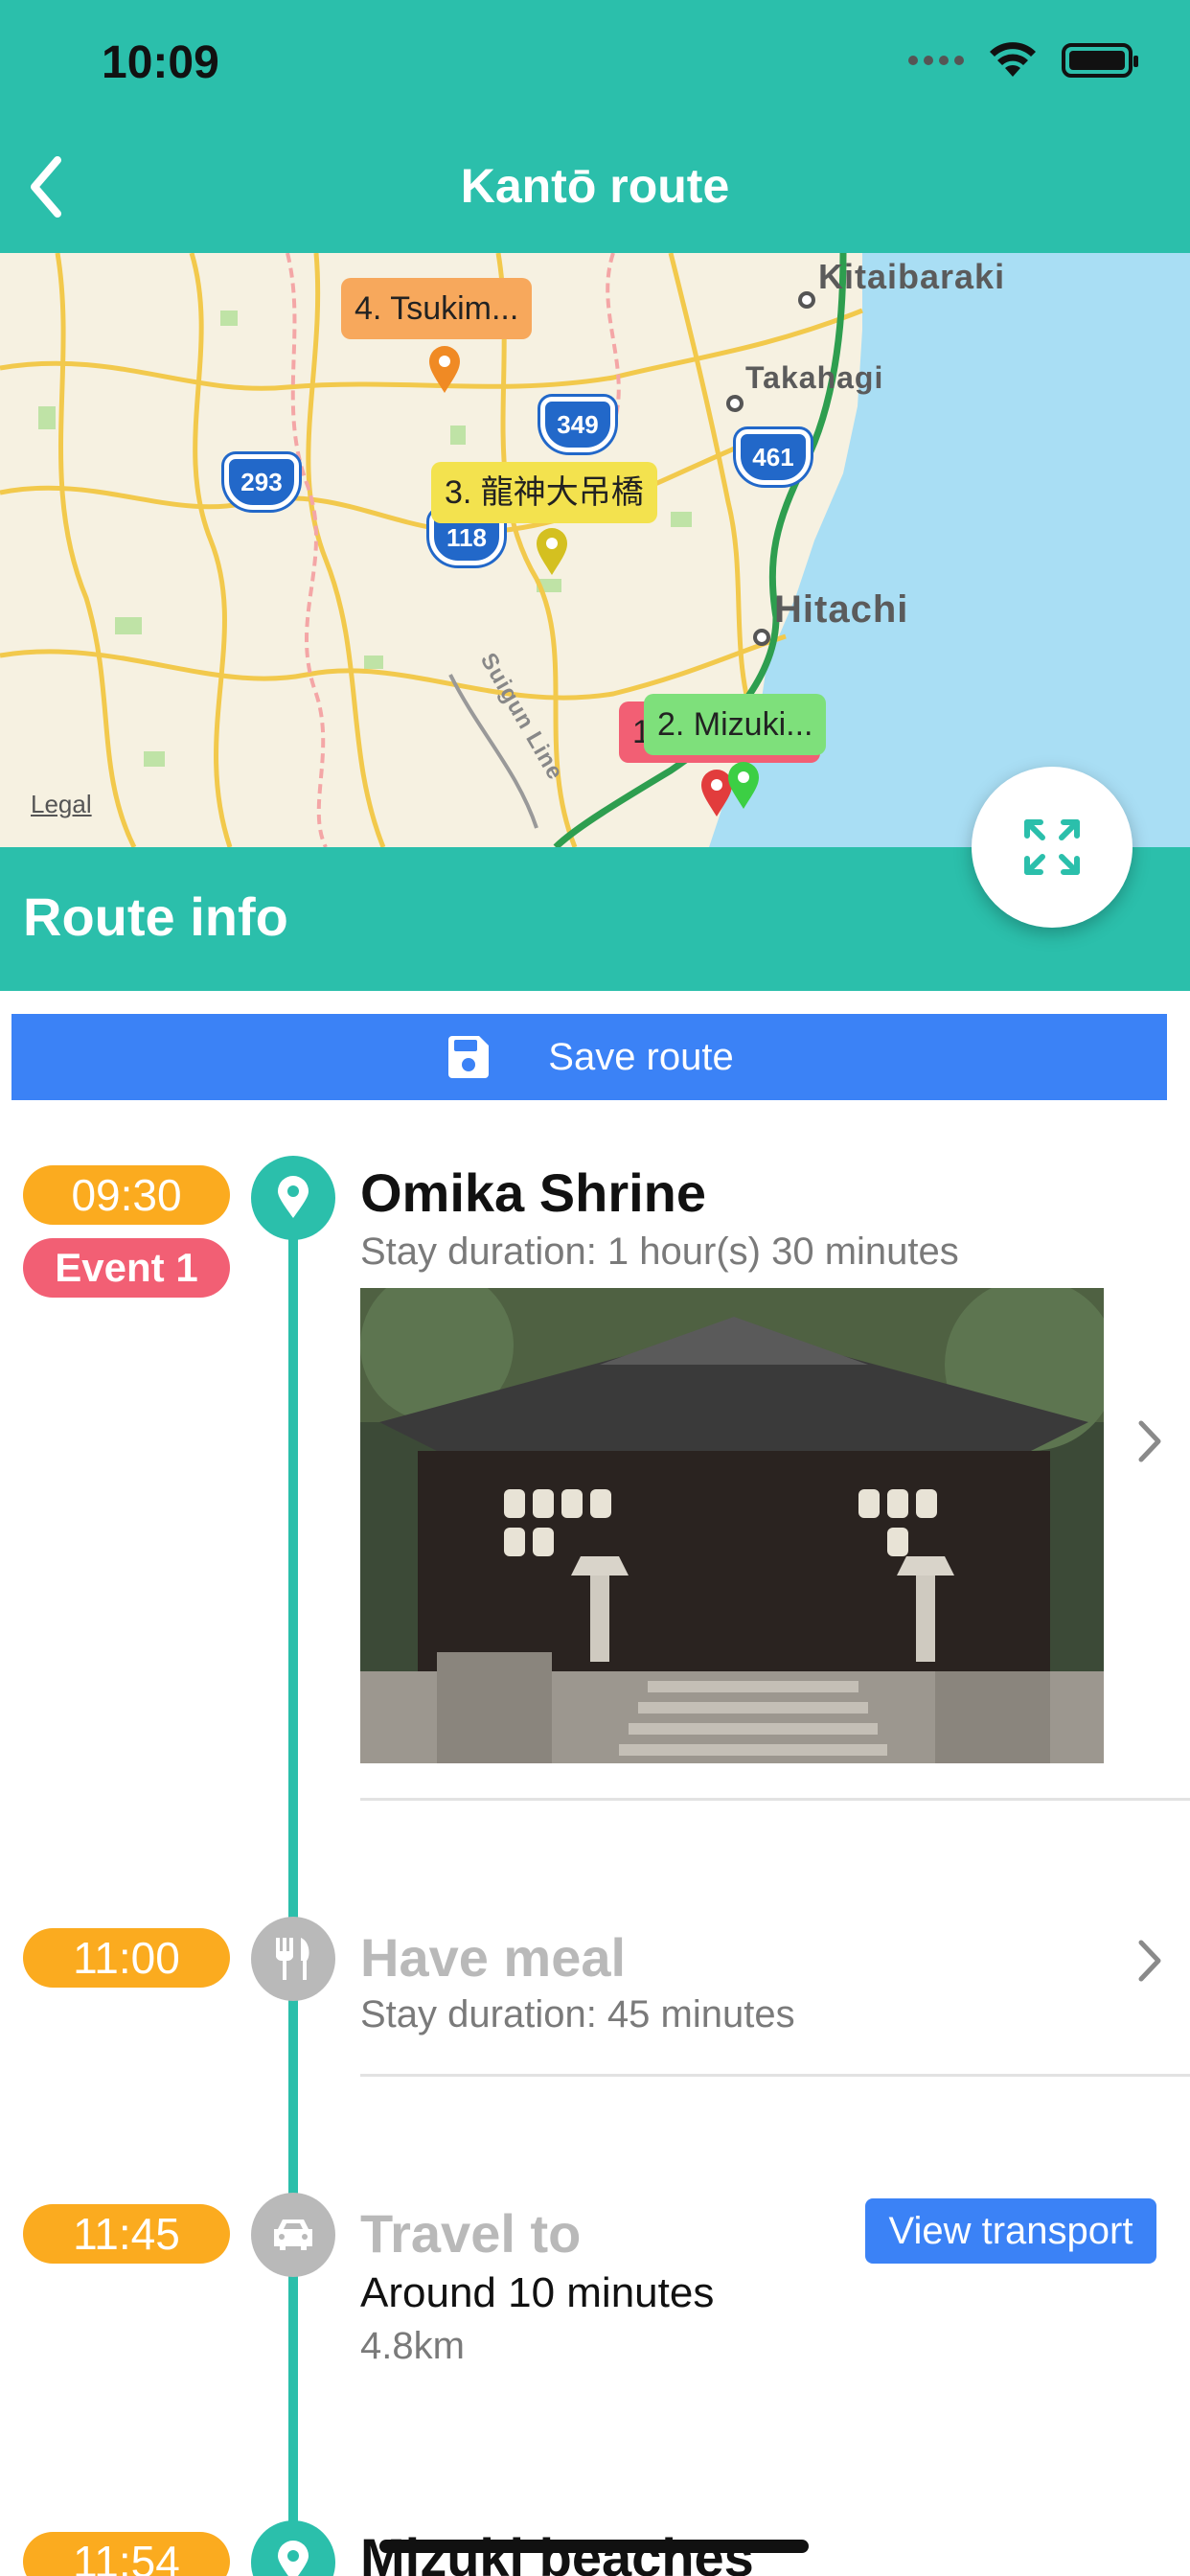 Image resolution: width=1190 pixels, height=2576 pixels. What do you see at coordinates (493, 1957) in the screenshot?
I see `stop-title: Have meal` at bounding box center [493, 1957].